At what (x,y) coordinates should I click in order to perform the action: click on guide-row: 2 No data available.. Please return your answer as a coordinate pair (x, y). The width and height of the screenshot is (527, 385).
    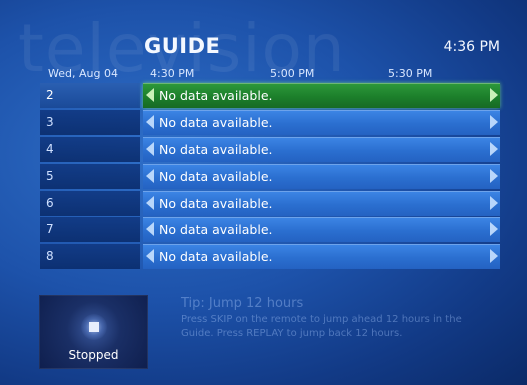
    Looking at the image, I should click on (270, 96).